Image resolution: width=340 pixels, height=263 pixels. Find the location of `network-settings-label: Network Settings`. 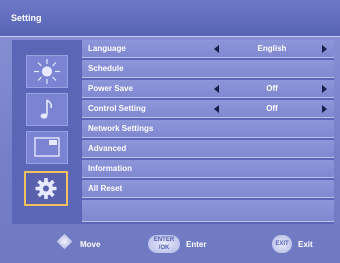

network-settings-label: Network Settings is located at coordinates (121, 128).